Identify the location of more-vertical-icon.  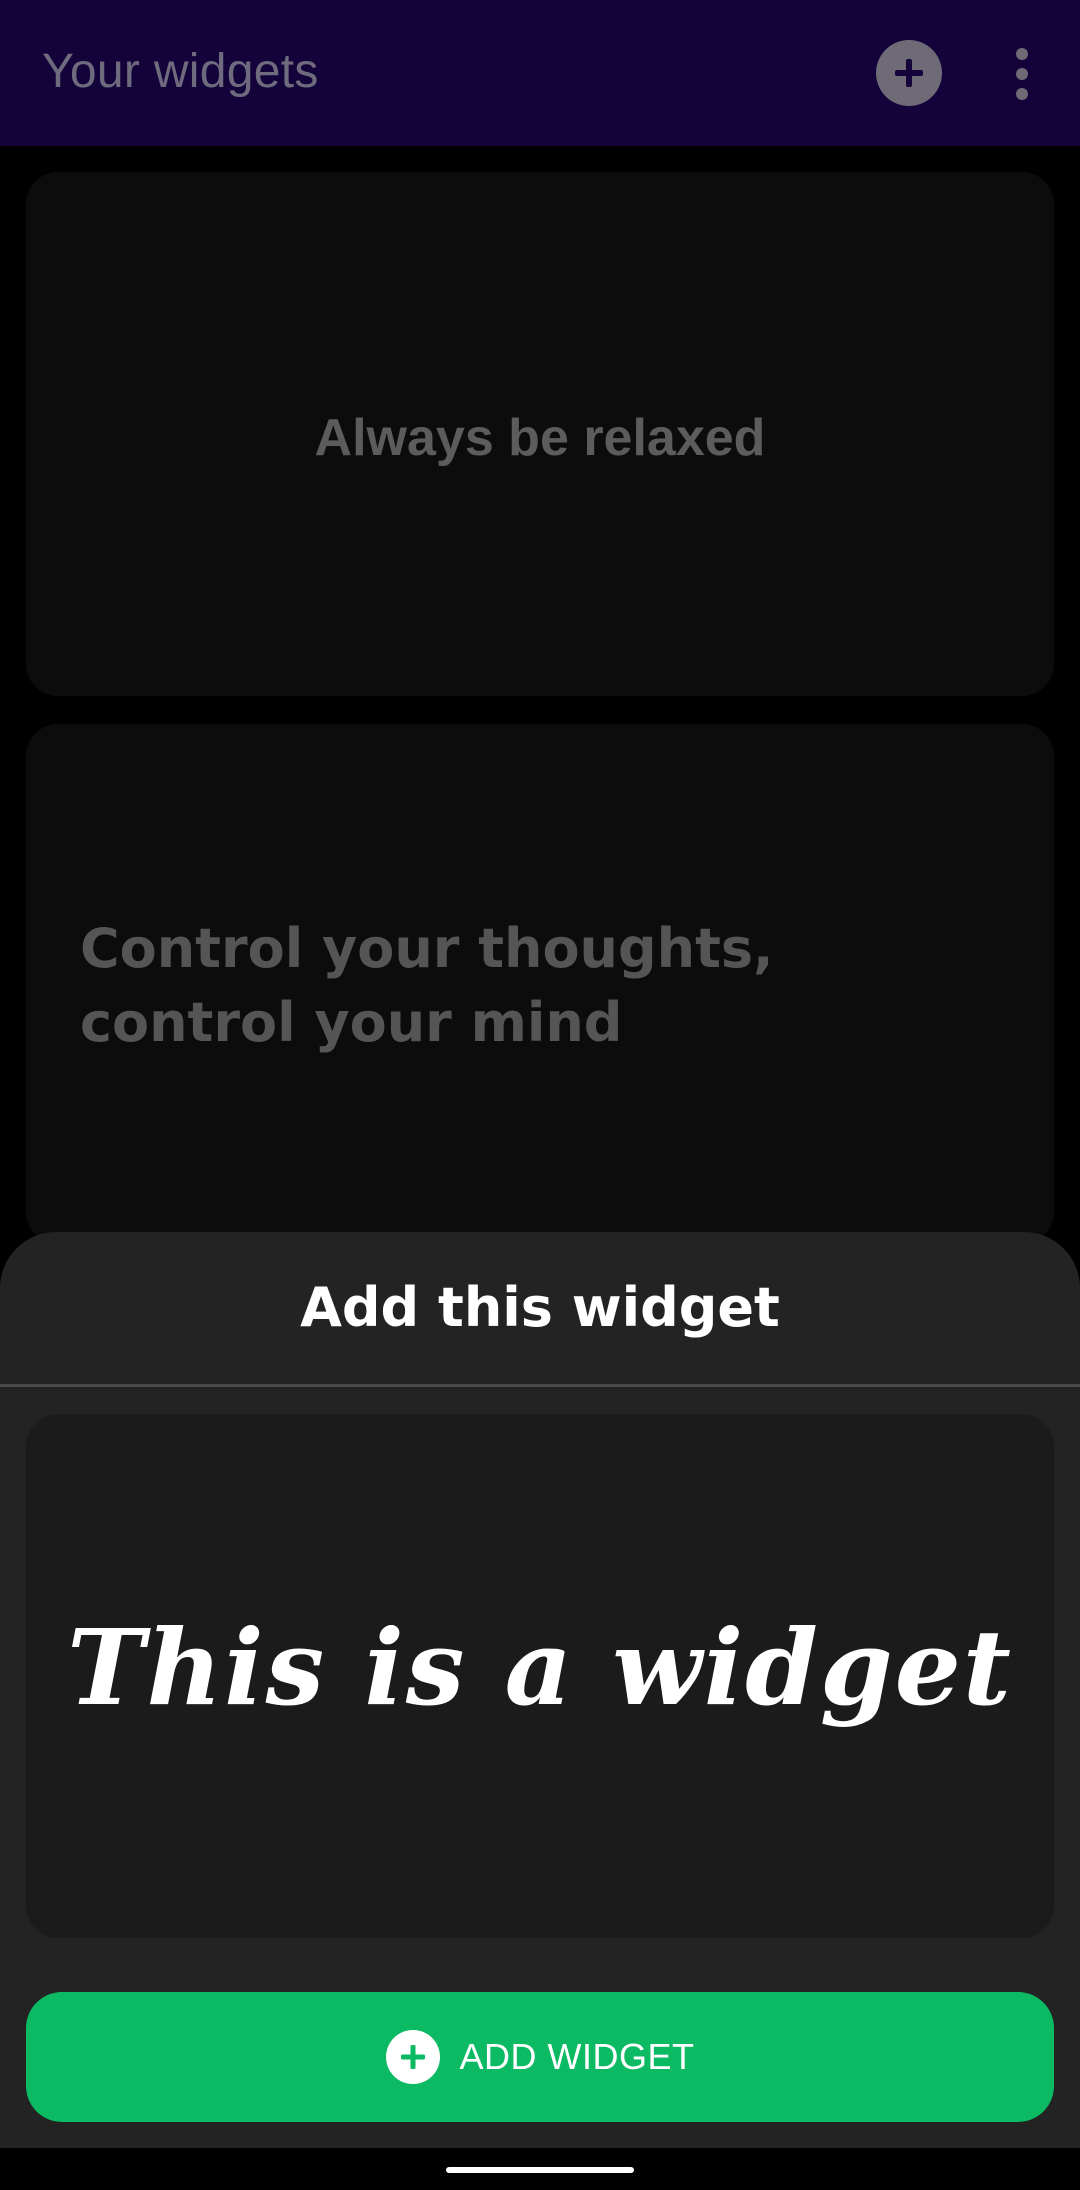
(1022, 74).